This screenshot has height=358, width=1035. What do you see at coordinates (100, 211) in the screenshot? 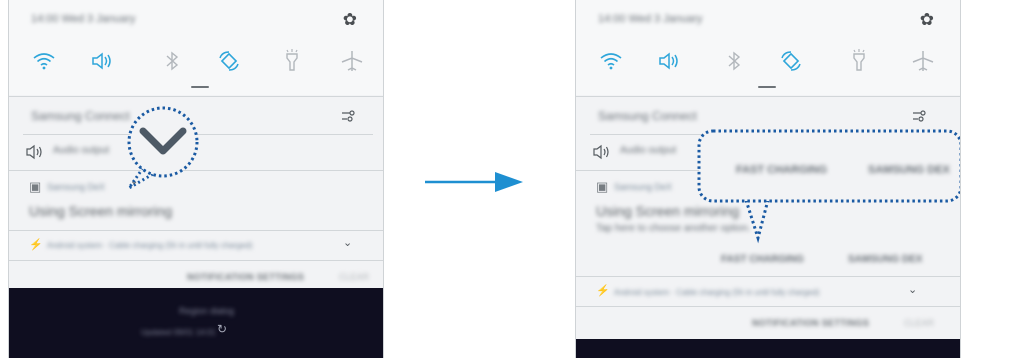
I see `notification-title: Using Screen mirroring` at bounding box center [100, 211].